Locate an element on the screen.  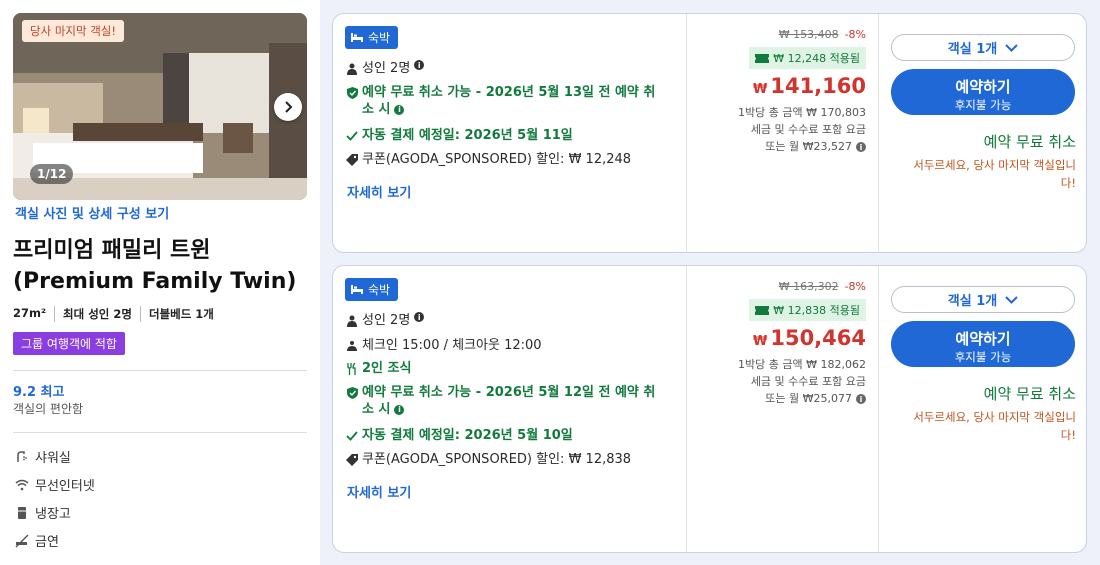
price-value: 150,464 is located at coordinates (818, 338).